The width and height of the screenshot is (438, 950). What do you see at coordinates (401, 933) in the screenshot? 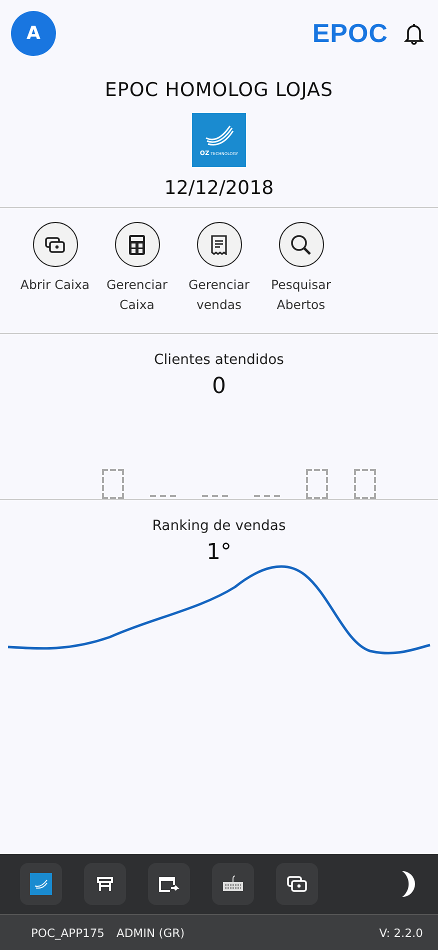
I see `app-version: V: 2.2.0` at bounding box center [401, 933].